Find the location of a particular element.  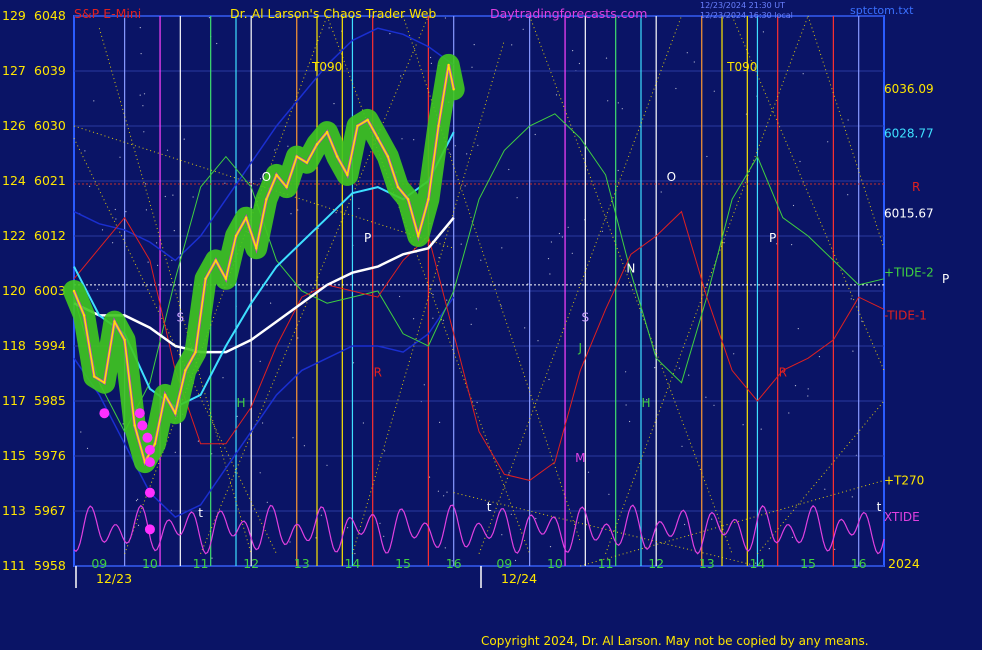

y-tick-index: 118 is located at coordinates (14, 345).